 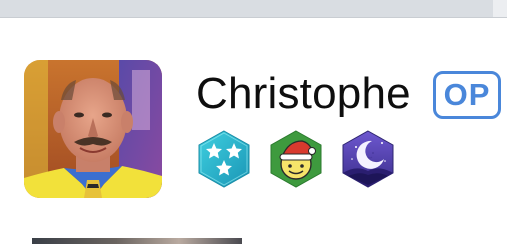 I want to click on santa-hat-smiley-icon, so click(x=296, y=159).